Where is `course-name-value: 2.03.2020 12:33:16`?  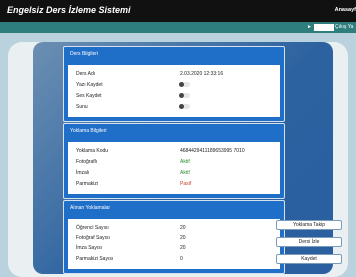 course-name-value: 2.03.2020 12:33:16 is located at coordinates (202, 74).